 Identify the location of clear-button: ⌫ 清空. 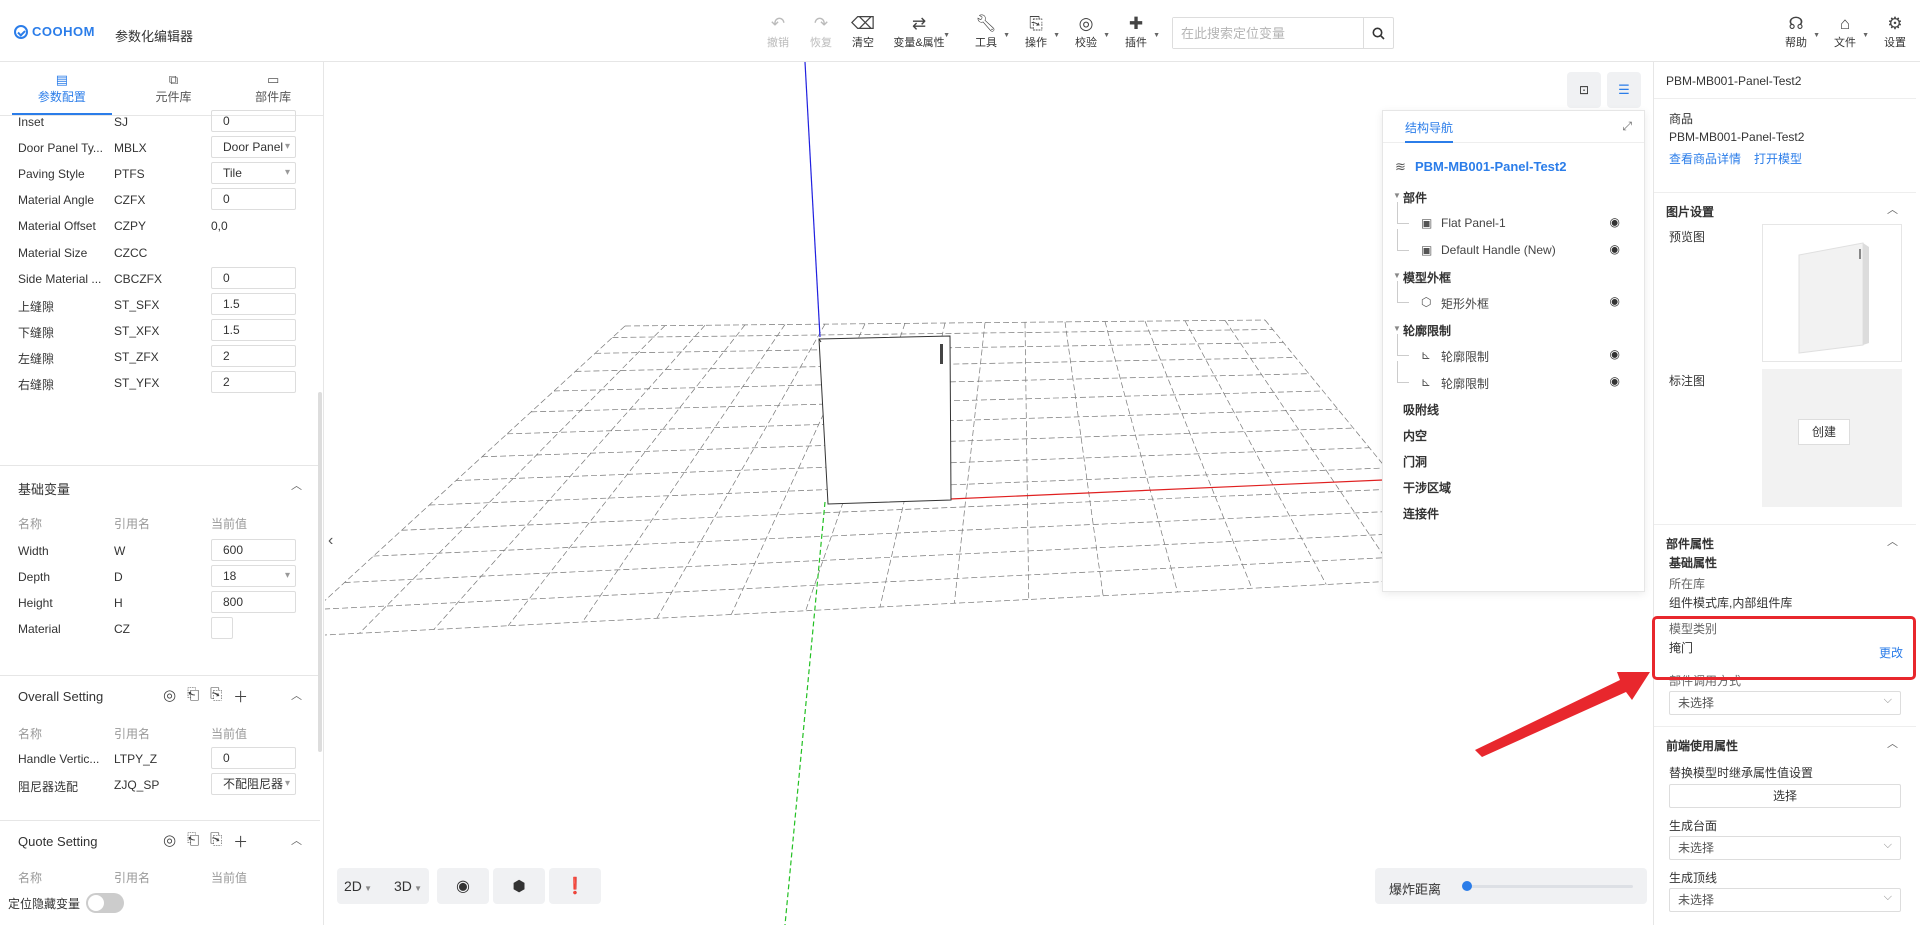
(863, 32).